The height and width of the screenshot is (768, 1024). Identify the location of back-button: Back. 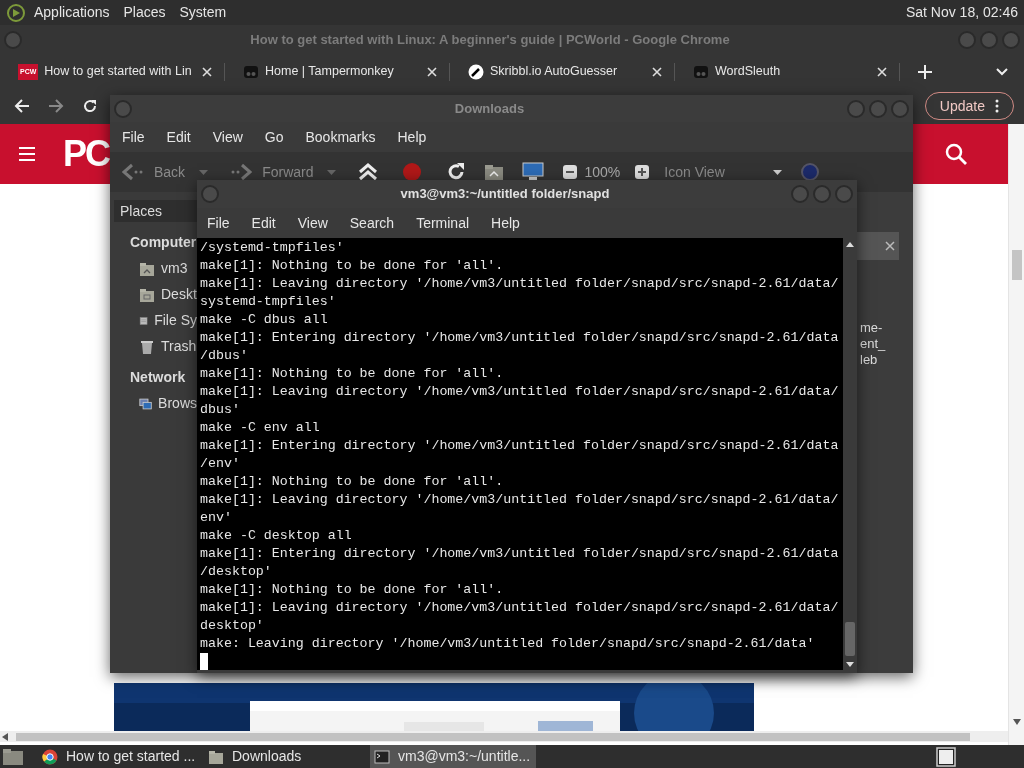
(154, 172).